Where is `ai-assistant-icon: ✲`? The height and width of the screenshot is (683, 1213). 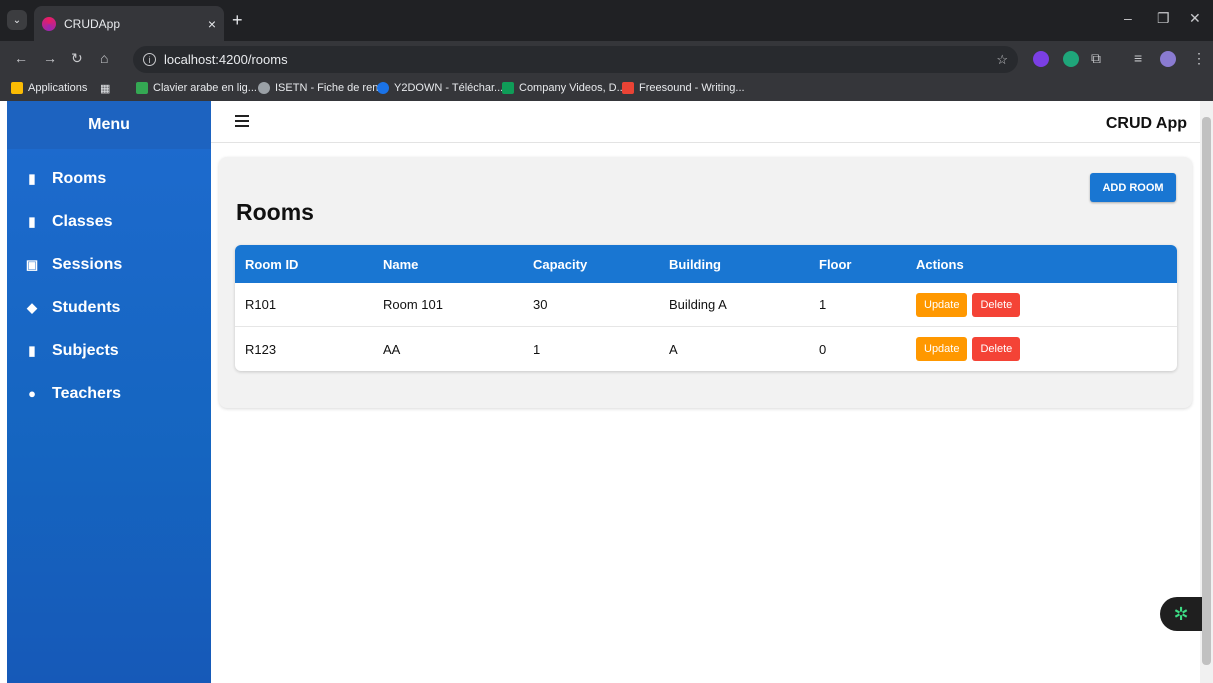 ai-assistant-icon: ✲ is located at coordinates (1181, 614).